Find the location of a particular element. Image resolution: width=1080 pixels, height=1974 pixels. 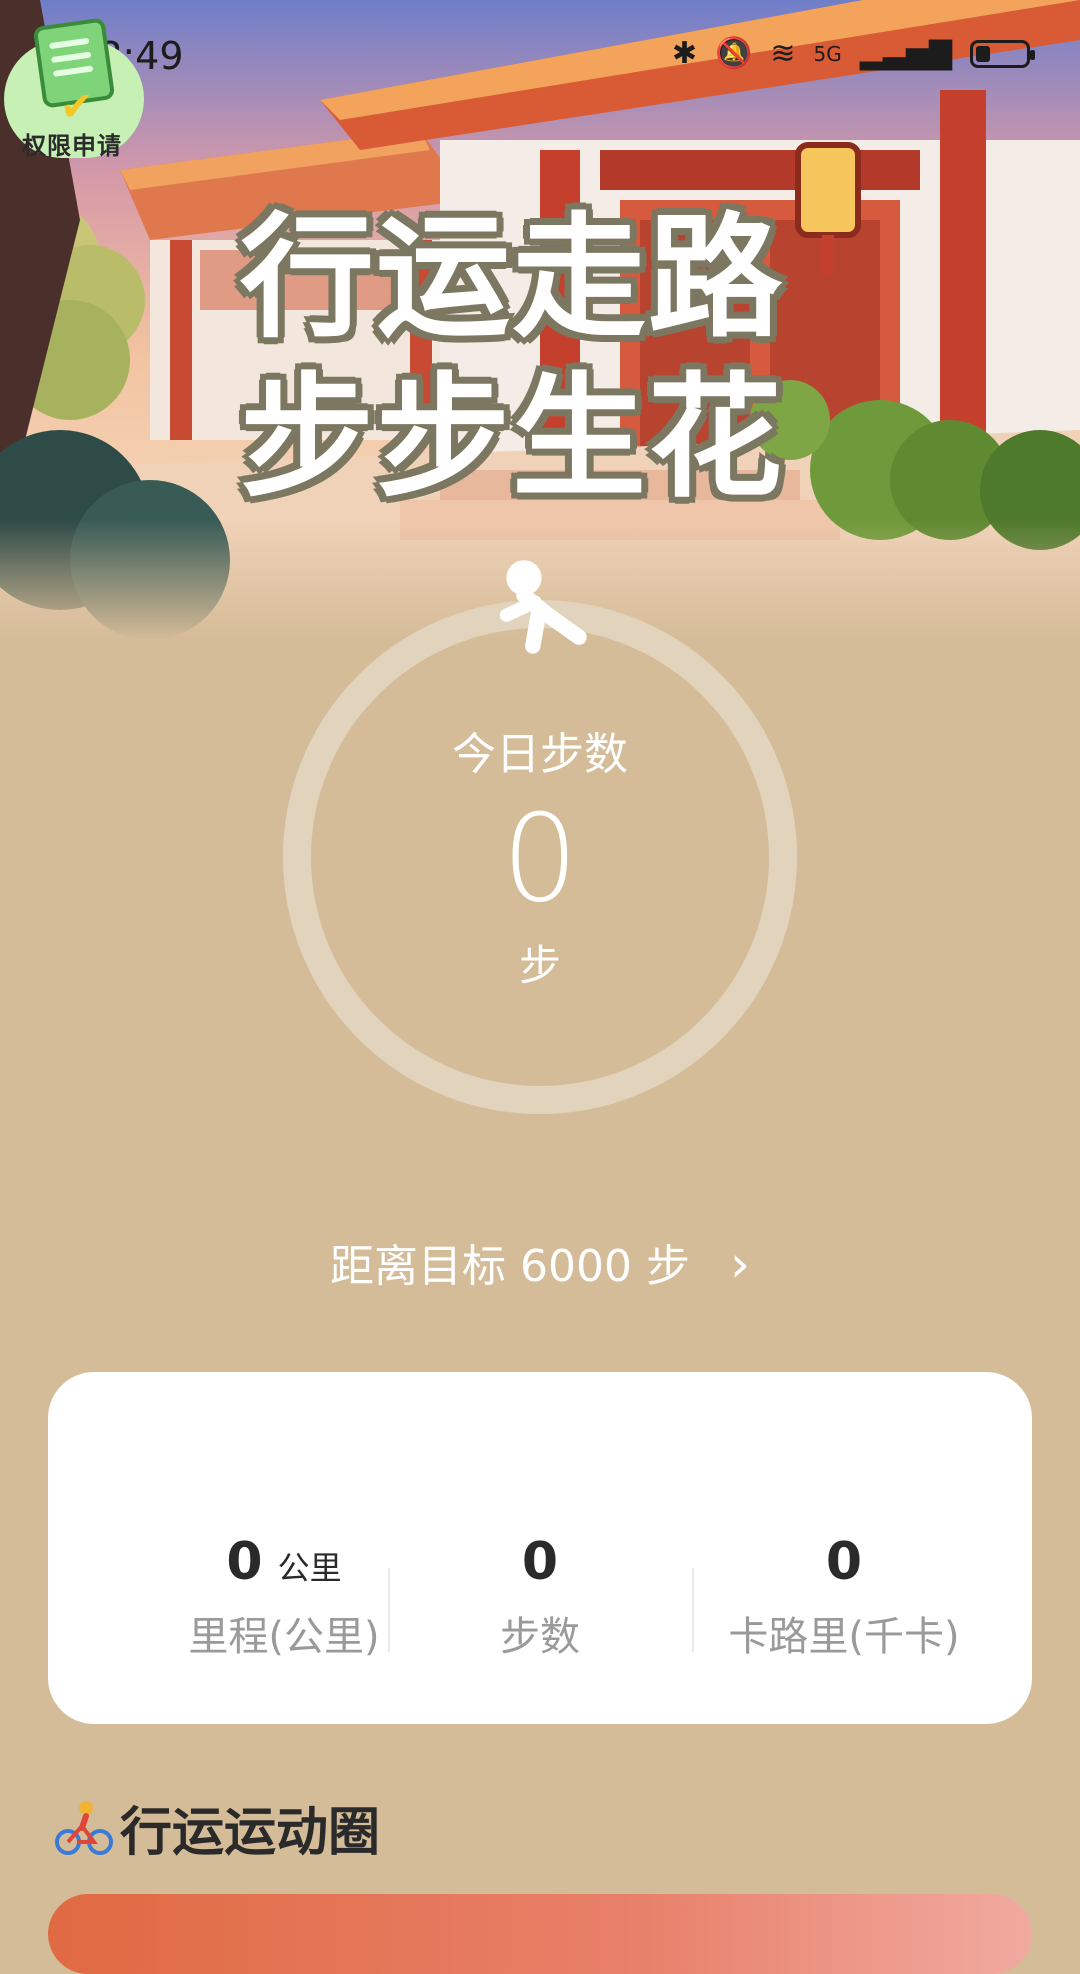

bluetooth-icon: ✱ is located at coordinates (684, 53).